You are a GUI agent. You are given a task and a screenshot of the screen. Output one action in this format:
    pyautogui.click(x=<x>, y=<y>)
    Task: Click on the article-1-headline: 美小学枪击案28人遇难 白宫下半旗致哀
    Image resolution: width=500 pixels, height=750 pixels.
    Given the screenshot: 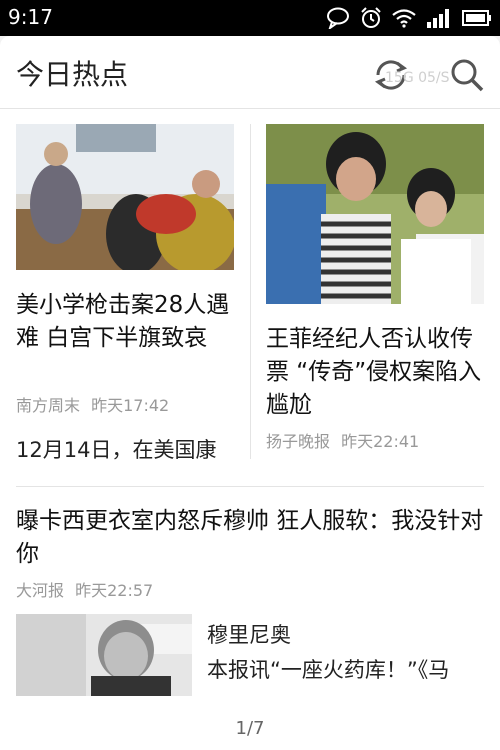 What is the action you would take?
    pyautogui.click(x=128, y=322)
    